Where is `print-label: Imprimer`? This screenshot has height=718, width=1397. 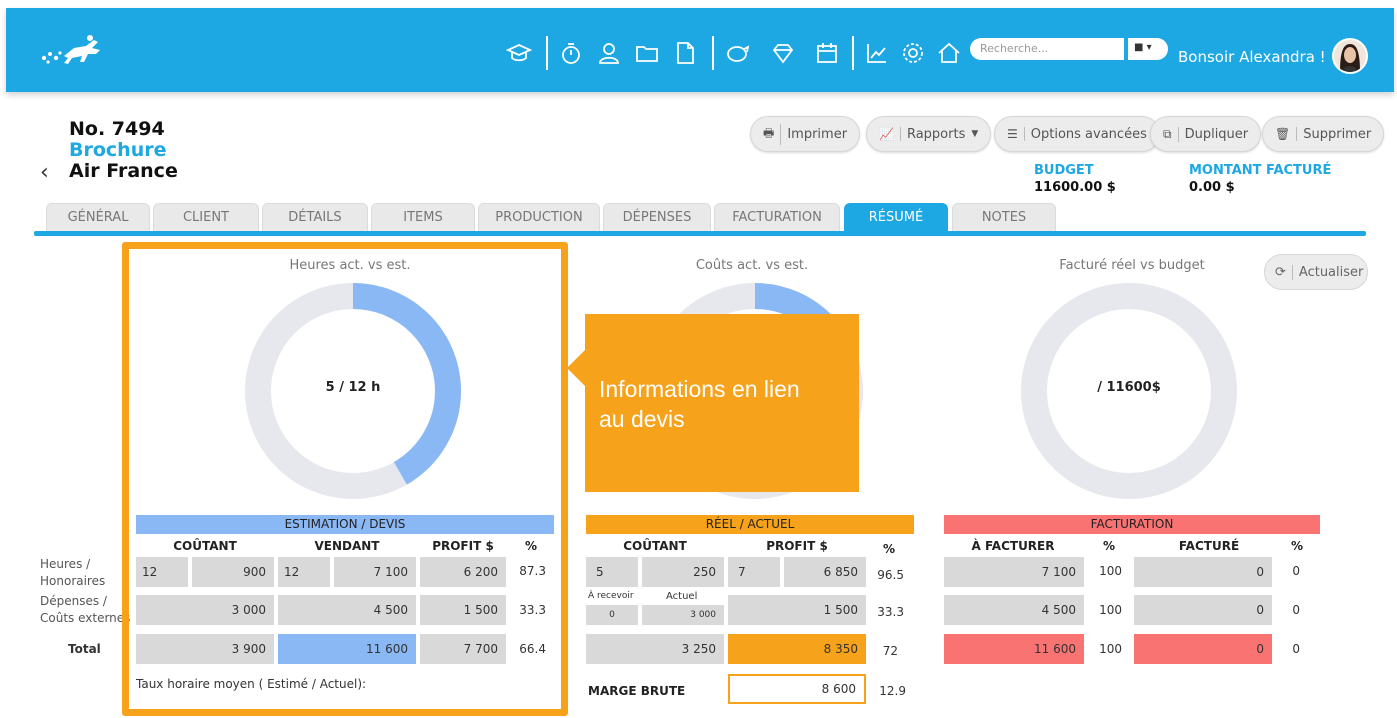 print-label: Imprimer is located at coordinates (817, 134).